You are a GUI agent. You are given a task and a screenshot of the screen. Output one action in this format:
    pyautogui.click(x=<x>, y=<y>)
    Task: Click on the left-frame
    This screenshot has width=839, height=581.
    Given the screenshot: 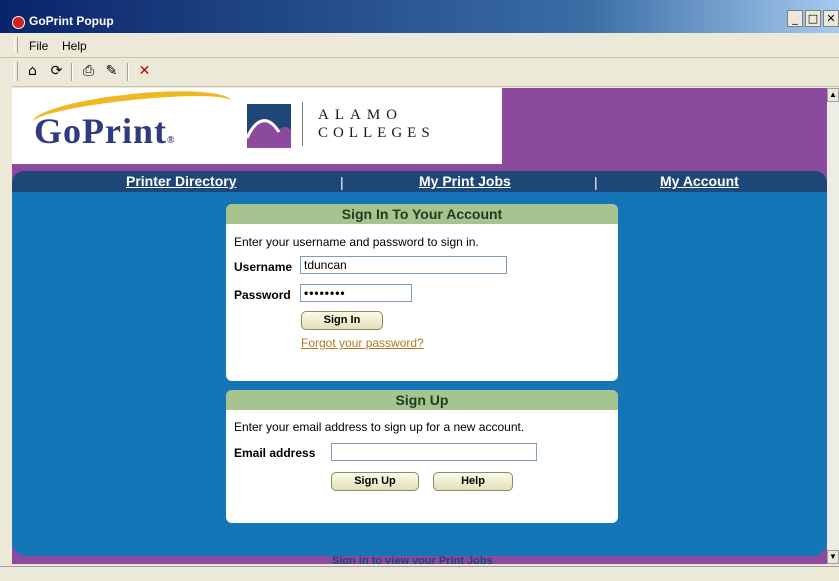 What is the action you would take?
    pyautogui.click(x=6, y=326)
    